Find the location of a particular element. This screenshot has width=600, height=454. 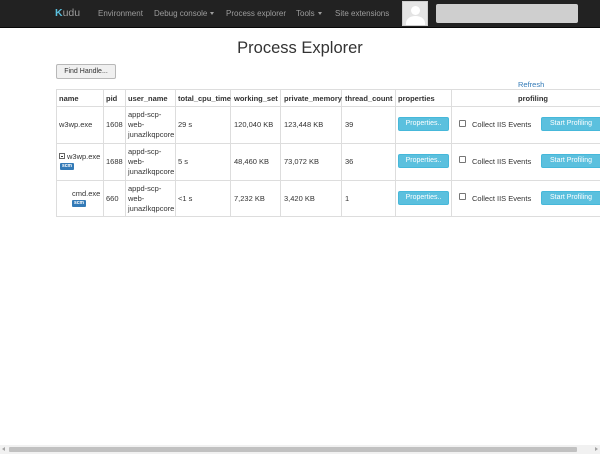

nav-environment: Environment is located at coordinates (120, 13).